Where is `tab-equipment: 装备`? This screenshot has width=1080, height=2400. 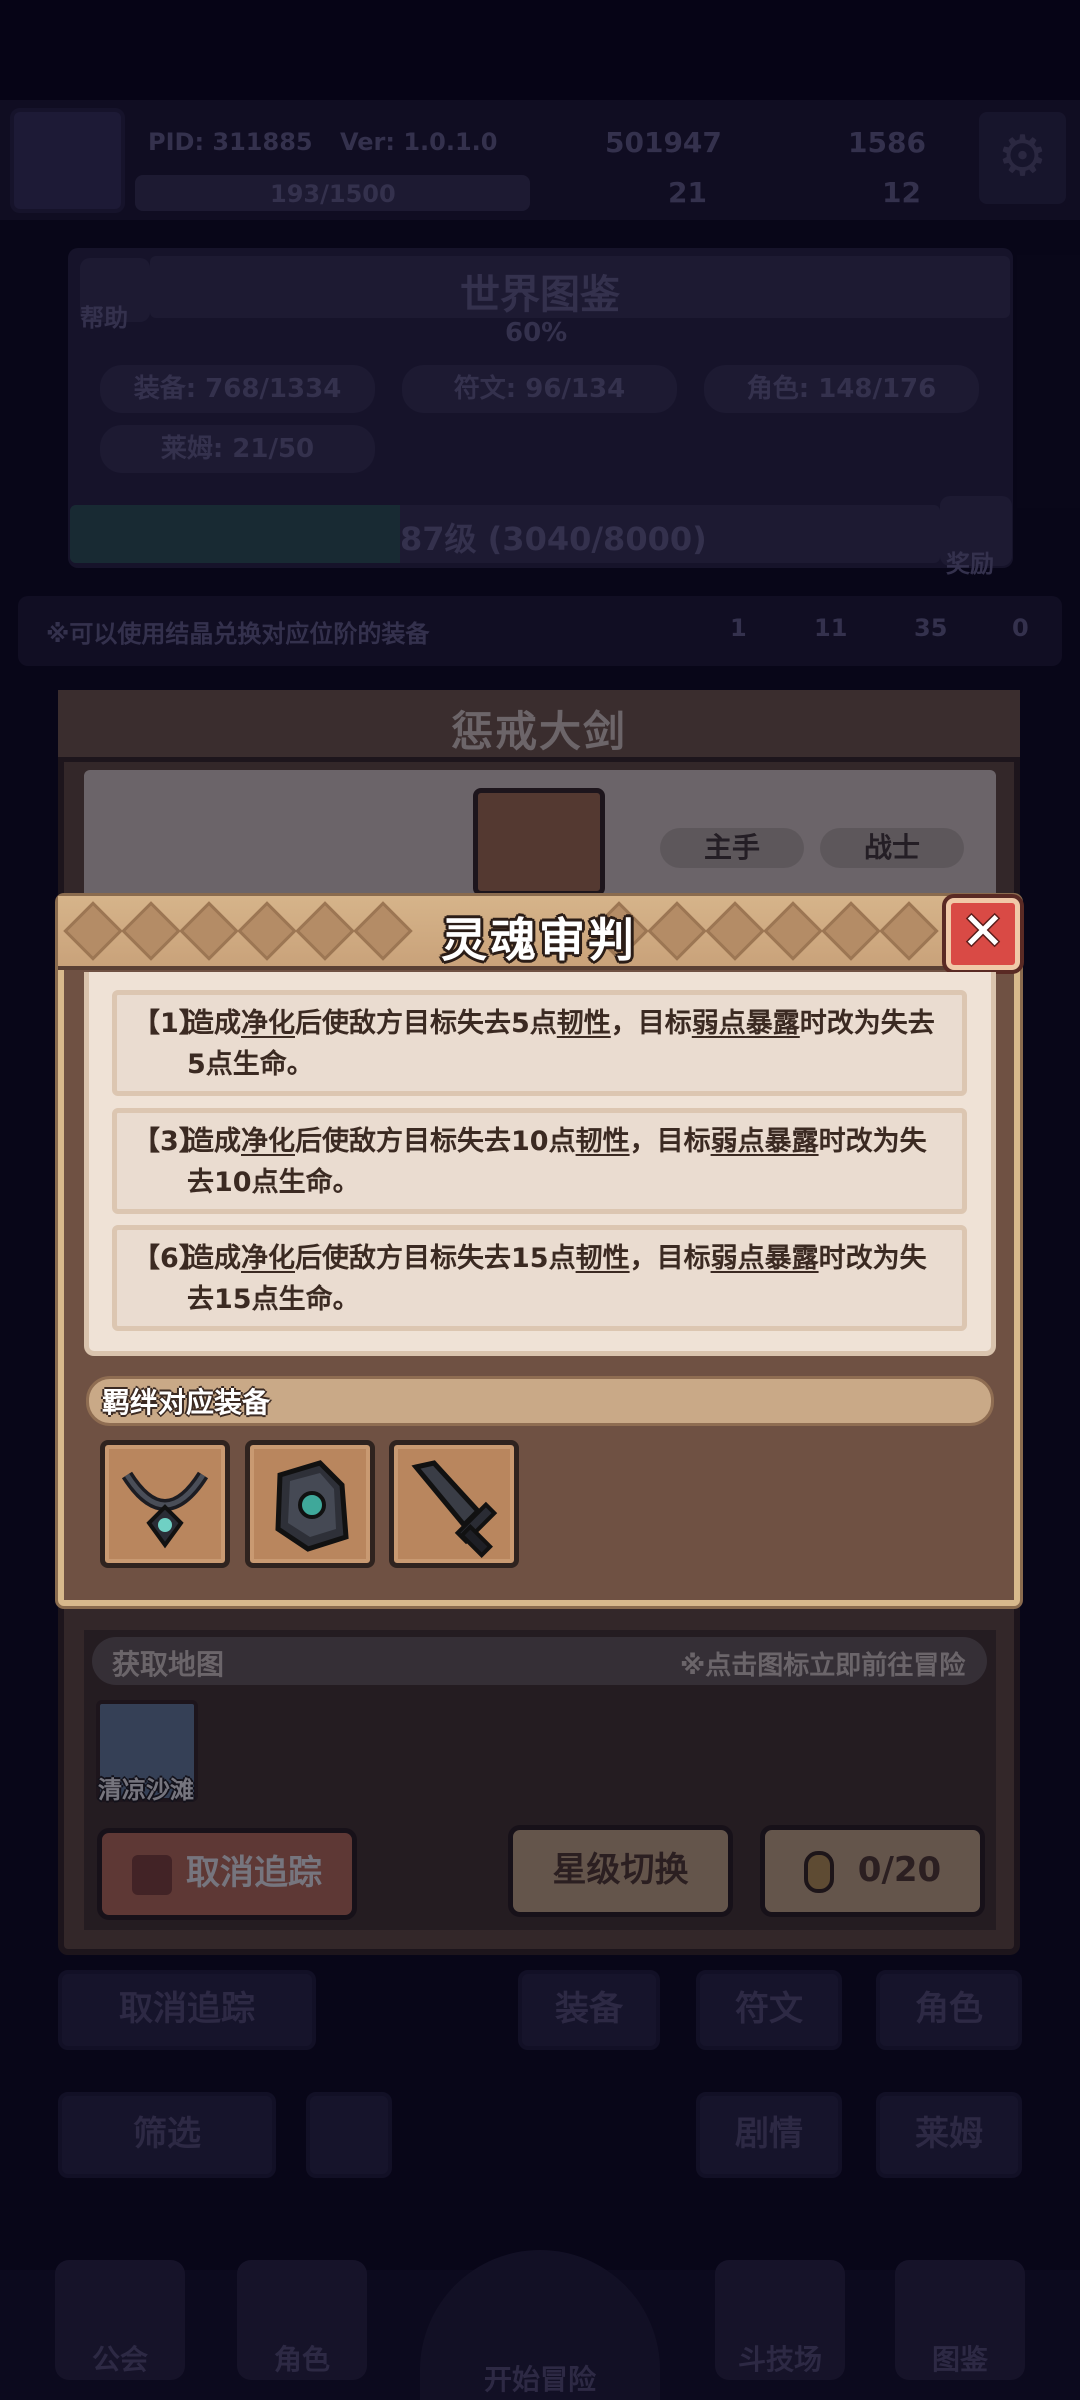 tab-equipment: 装备 is located at coordinates (589, 2010).